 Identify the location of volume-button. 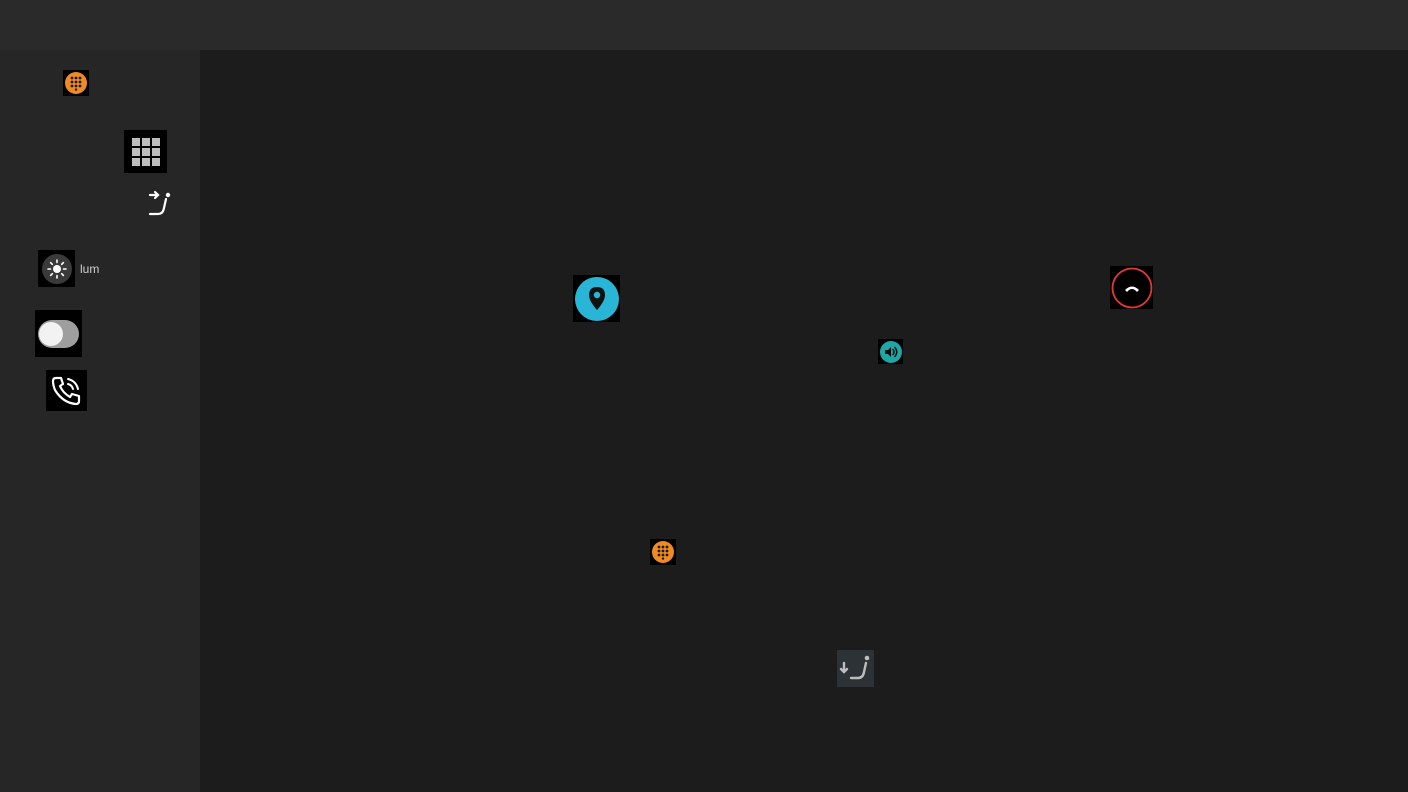
(890, 351).